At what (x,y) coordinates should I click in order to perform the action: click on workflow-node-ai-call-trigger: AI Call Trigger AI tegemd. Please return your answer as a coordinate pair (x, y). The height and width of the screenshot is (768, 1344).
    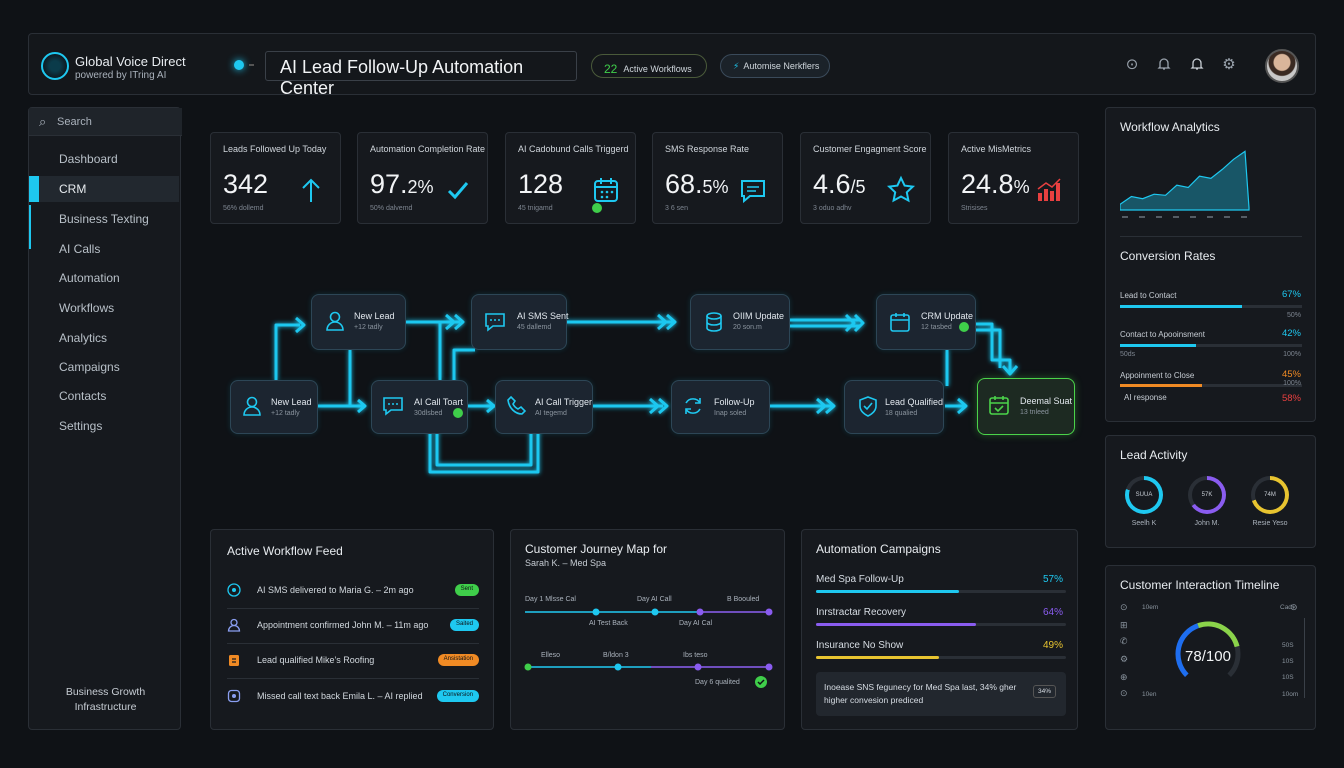
    Looking at the image, I should click on (544, 407).